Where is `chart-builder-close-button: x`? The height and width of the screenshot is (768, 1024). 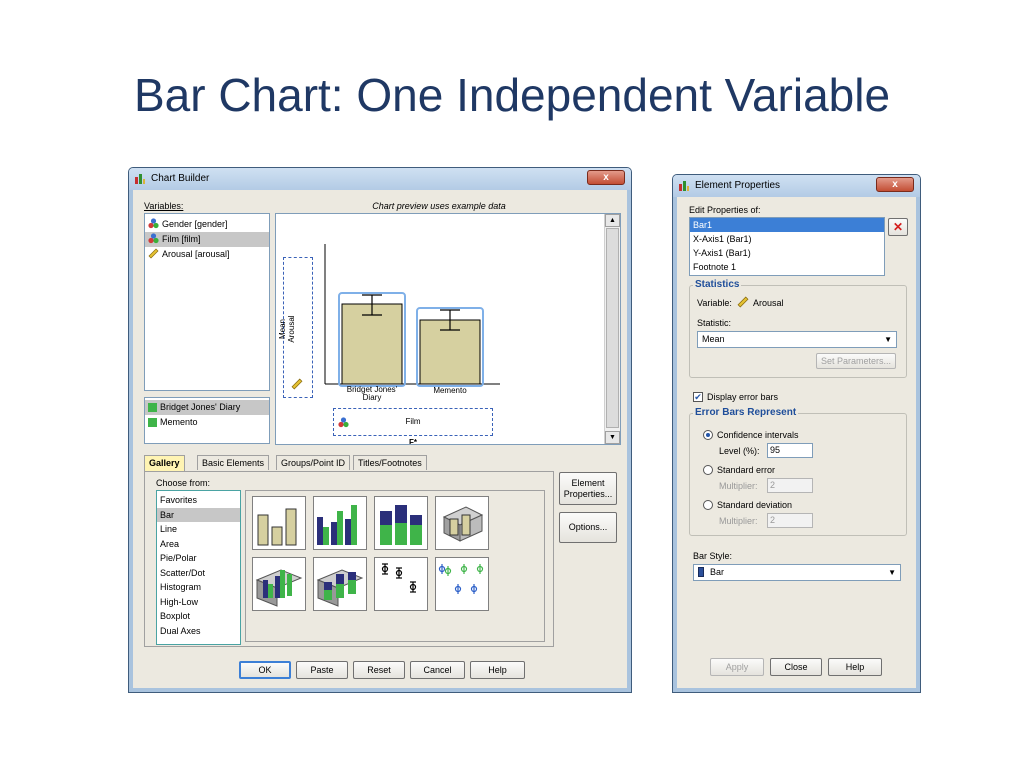
chart-builder-close-button: x is located at coordinates (606, 177).